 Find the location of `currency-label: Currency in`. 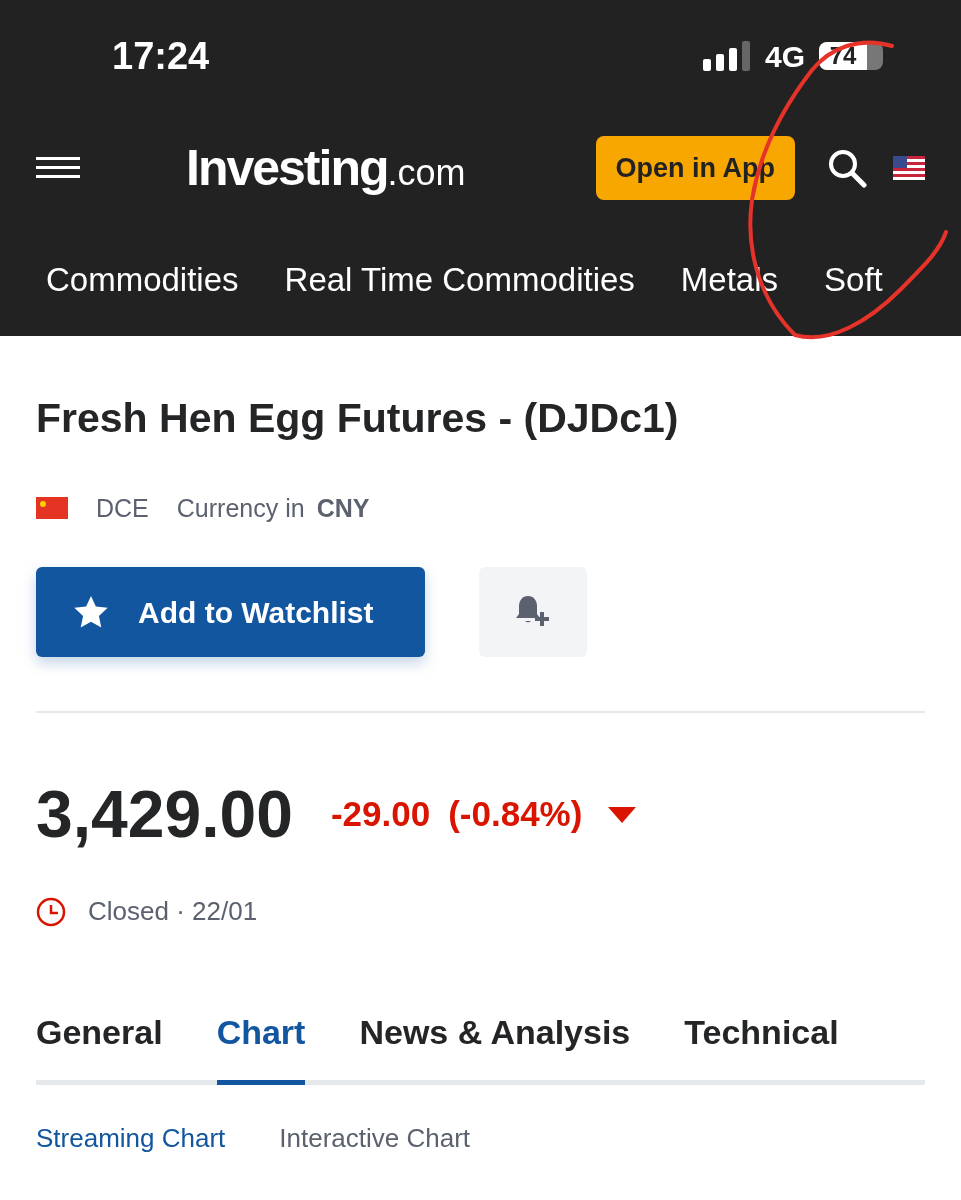

currency-label: Currency in is located at coordinates (240, 508).